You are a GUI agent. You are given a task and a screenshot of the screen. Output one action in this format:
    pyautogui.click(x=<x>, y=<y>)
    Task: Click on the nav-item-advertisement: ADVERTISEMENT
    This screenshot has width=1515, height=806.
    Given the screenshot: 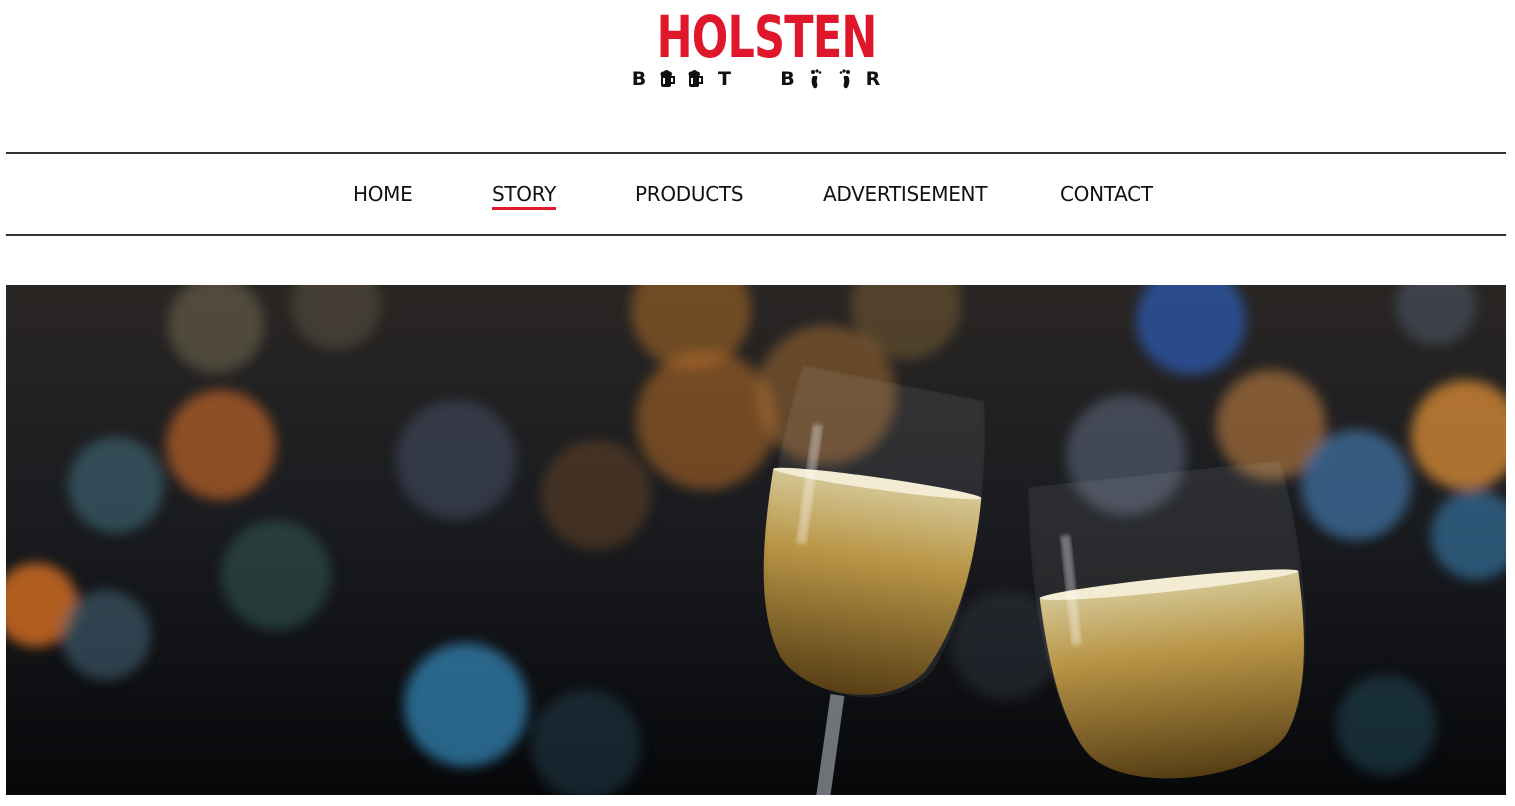 What is the action you would take?
    pyautogui.click(x=905, y=194)
    